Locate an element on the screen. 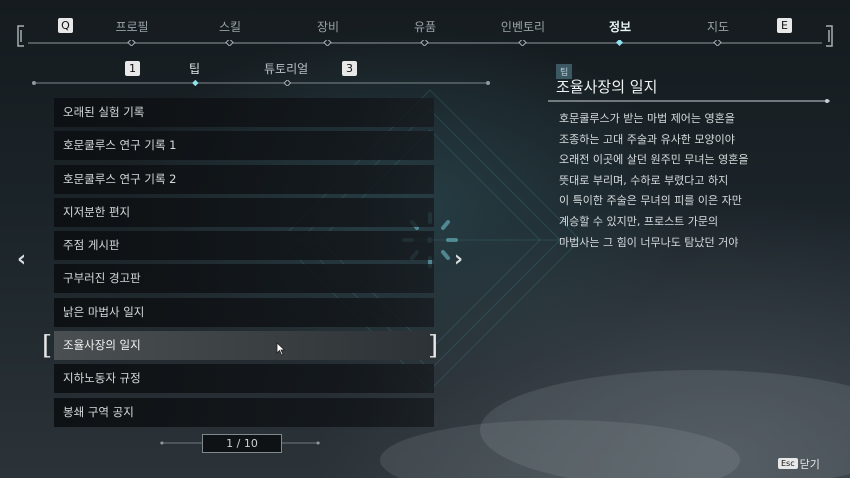 The height and width of the screenshot is (478, 850). subtab-indicator-line is located at coordinates (261, 83).